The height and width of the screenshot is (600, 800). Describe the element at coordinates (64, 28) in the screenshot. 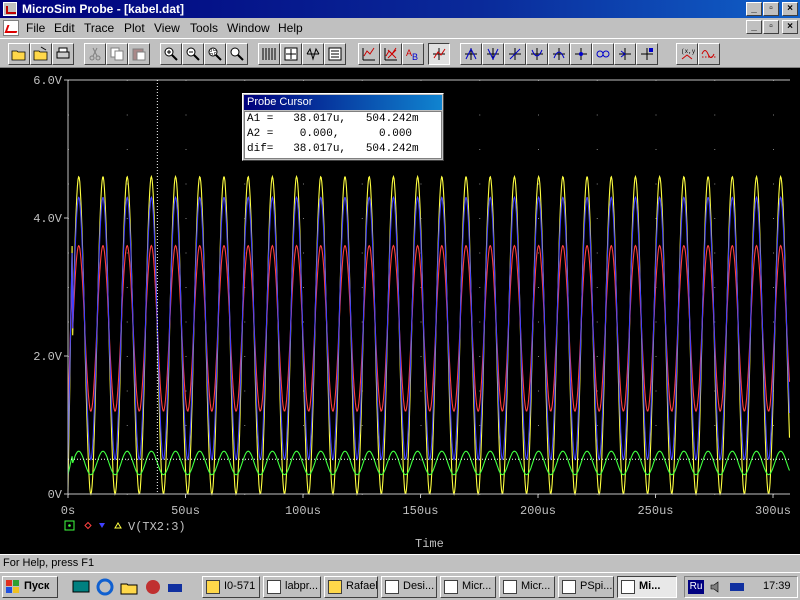

I see `menu-edit: Edit` at that location.